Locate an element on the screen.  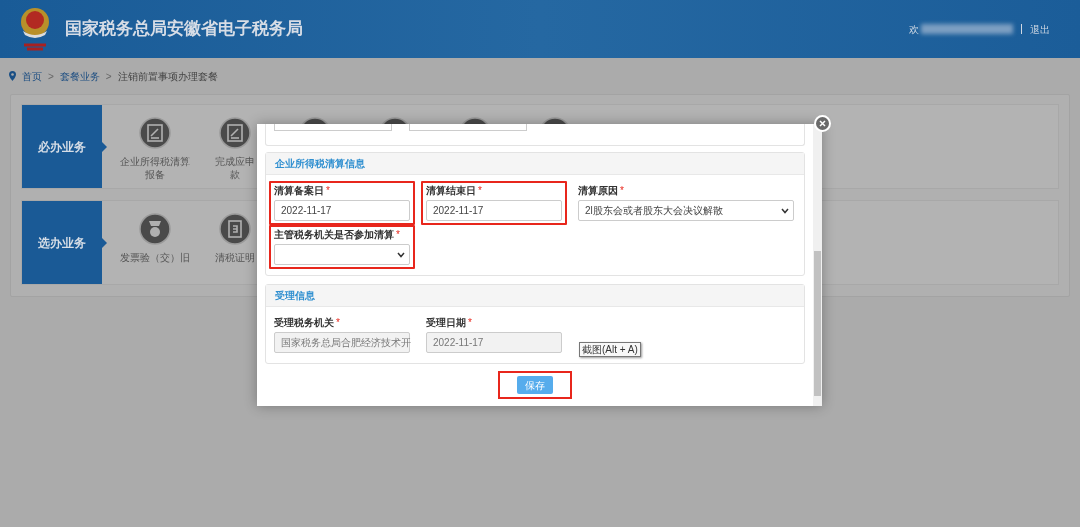
breadcrumb-link: 套餐业务 is located at coordinates (79, 76).